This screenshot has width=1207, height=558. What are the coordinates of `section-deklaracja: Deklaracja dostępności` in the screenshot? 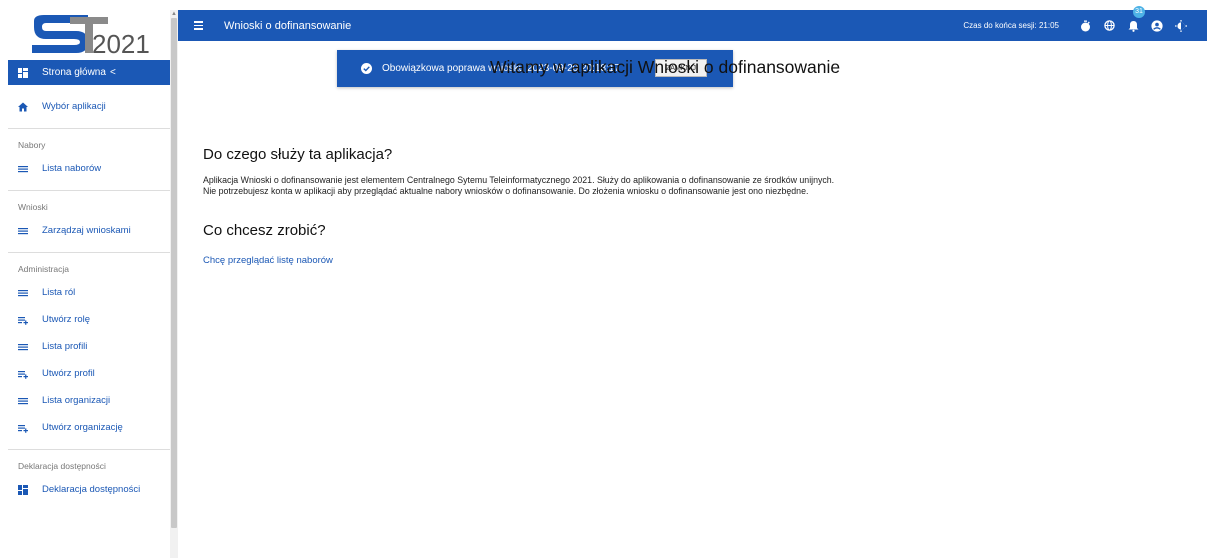 It's located at (62, 466).